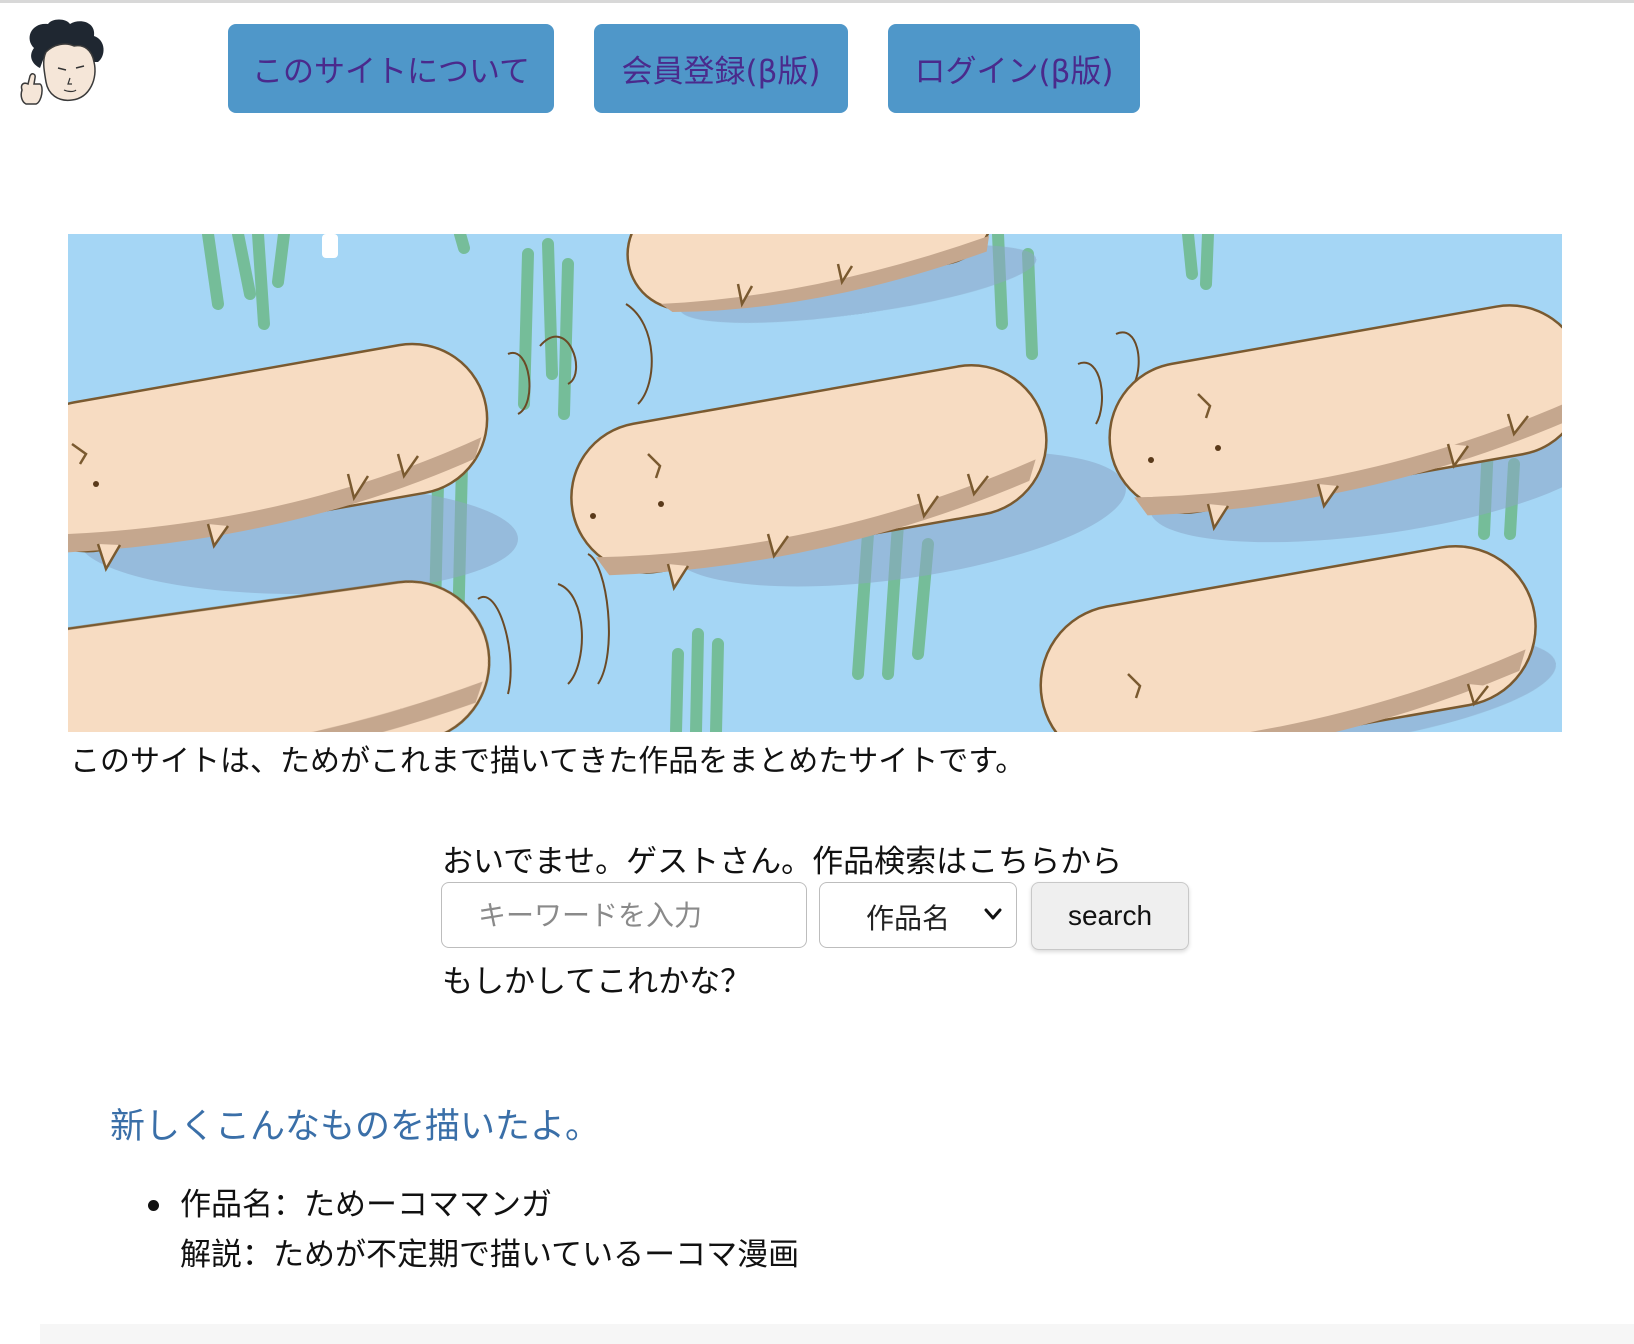 Image resolution: width=1634 pixels, height=1344 pixels. What do you see at coordinates (391, 68) in the screenshot?
I see `nav-about-button: このサイトについて` at bounding box center [391, 68].